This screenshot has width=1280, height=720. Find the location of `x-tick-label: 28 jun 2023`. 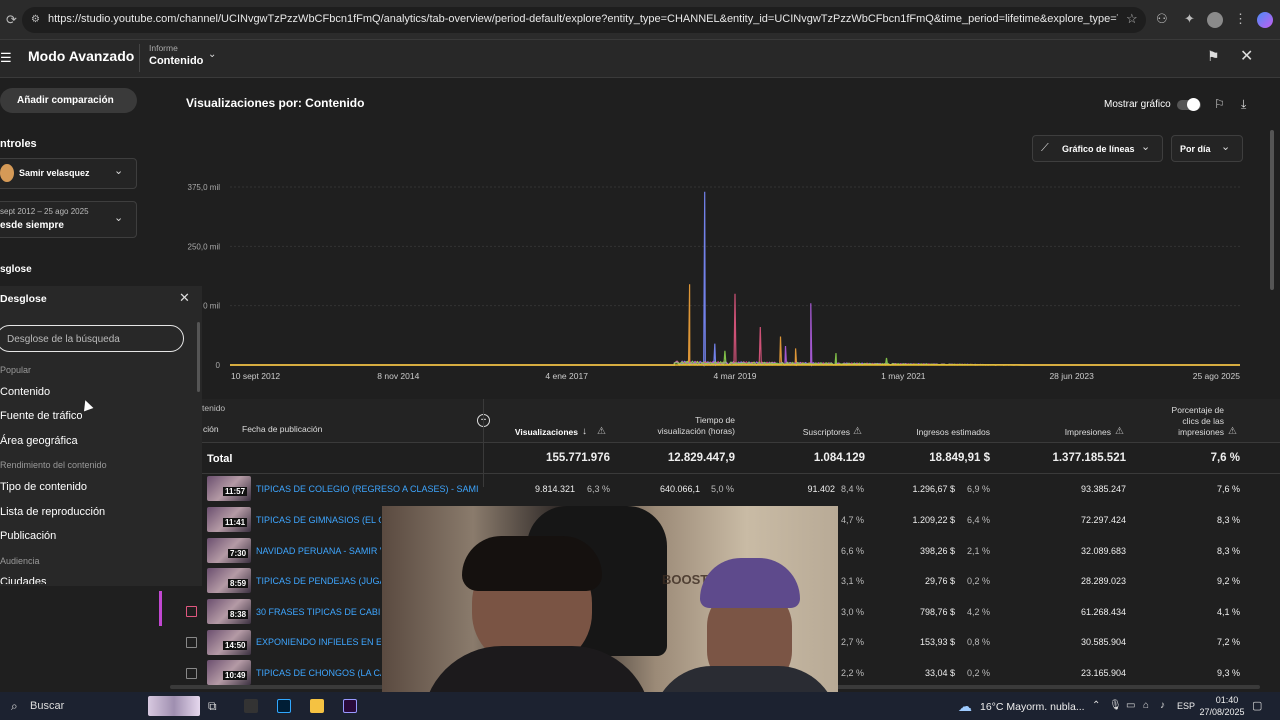

x-tick-label: 28 jun 2023 is located at coordinates (1071, 376).